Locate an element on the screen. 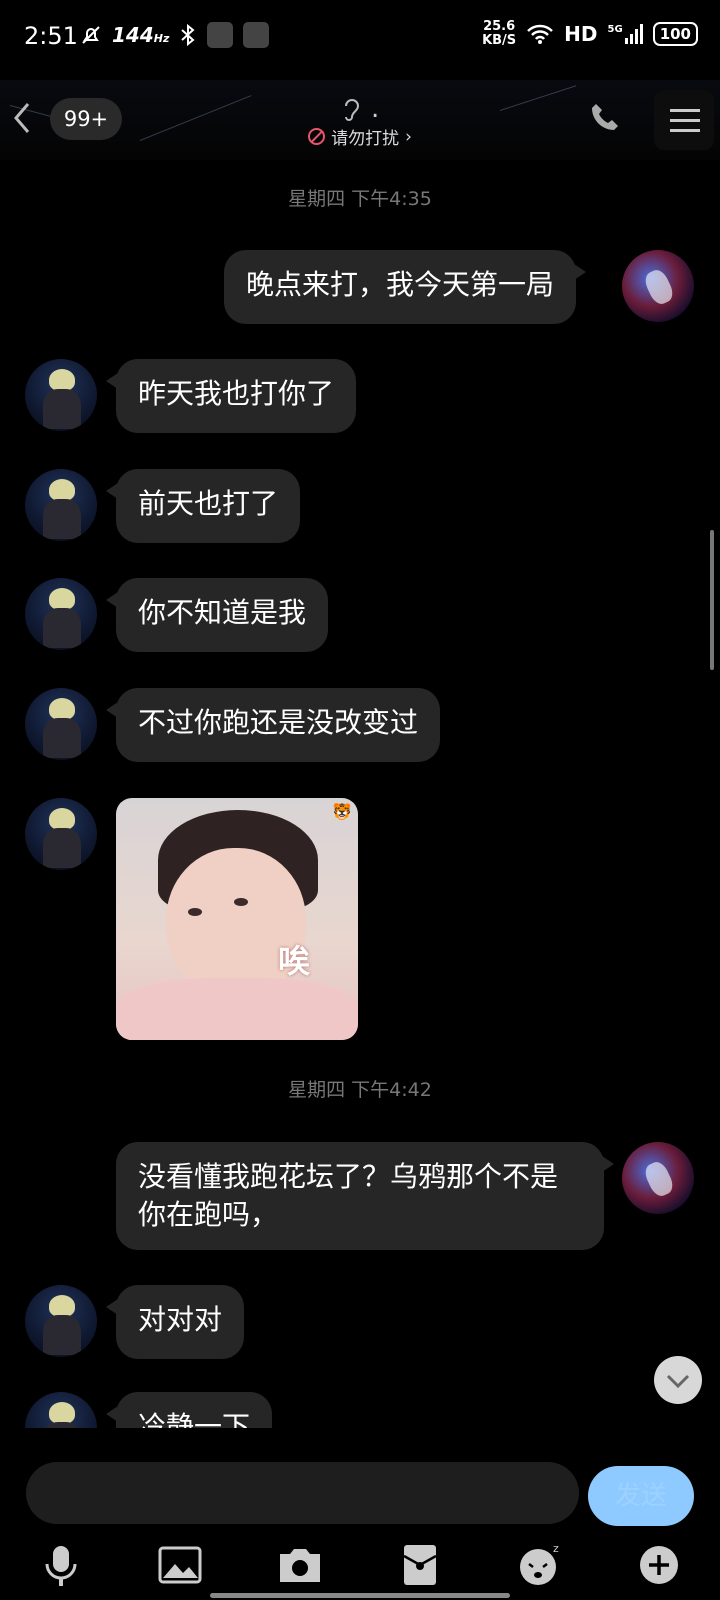  voice-button is located at coordinates (61, 1565).